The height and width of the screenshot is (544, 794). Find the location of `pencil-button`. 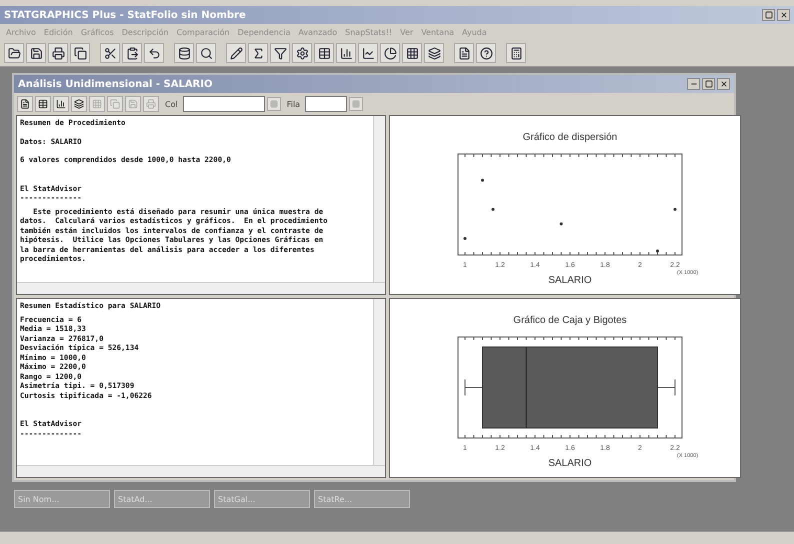

pencil-button is located at coordinates (236, 53).